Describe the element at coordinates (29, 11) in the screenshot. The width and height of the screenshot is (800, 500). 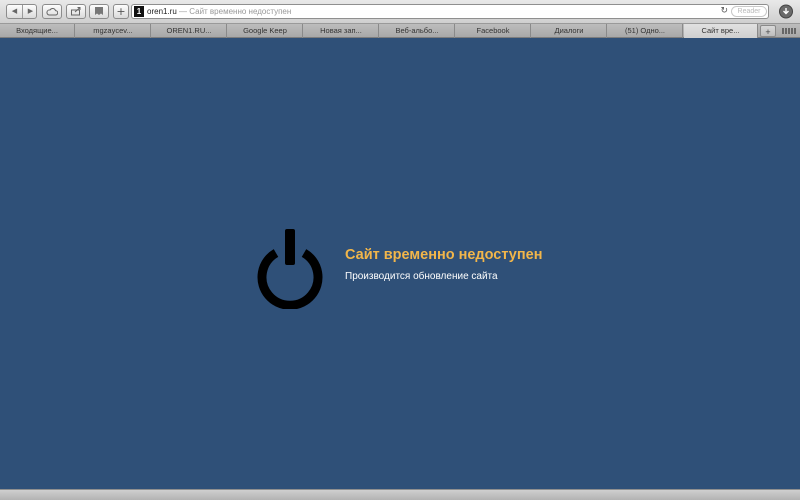
I see `forward-arrow-icon: ▶` at that location.